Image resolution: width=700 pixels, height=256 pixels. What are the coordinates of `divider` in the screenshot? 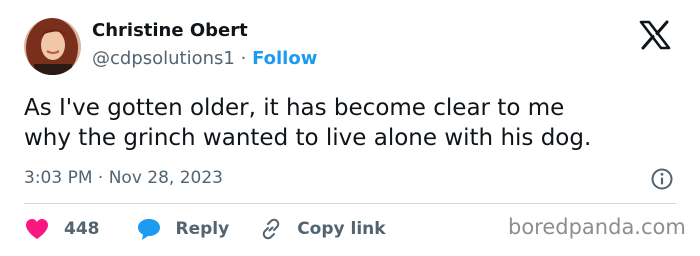 It's located at (350, 203).